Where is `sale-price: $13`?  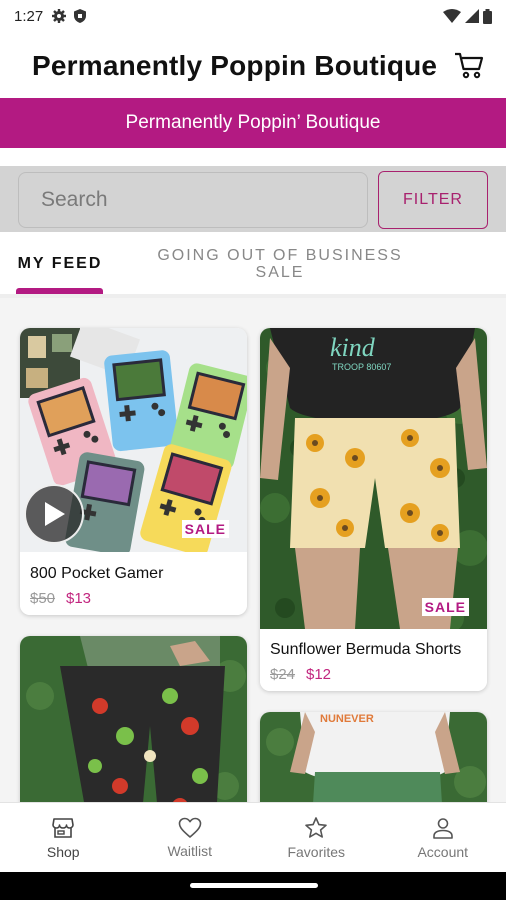
sale-price: $13 is located at coordinates (79, 598).